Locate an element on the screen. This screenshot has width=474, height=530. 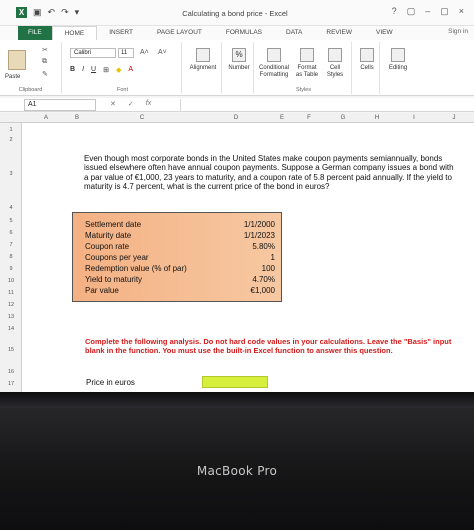
column-header: J is located at coordinates (454, 118).